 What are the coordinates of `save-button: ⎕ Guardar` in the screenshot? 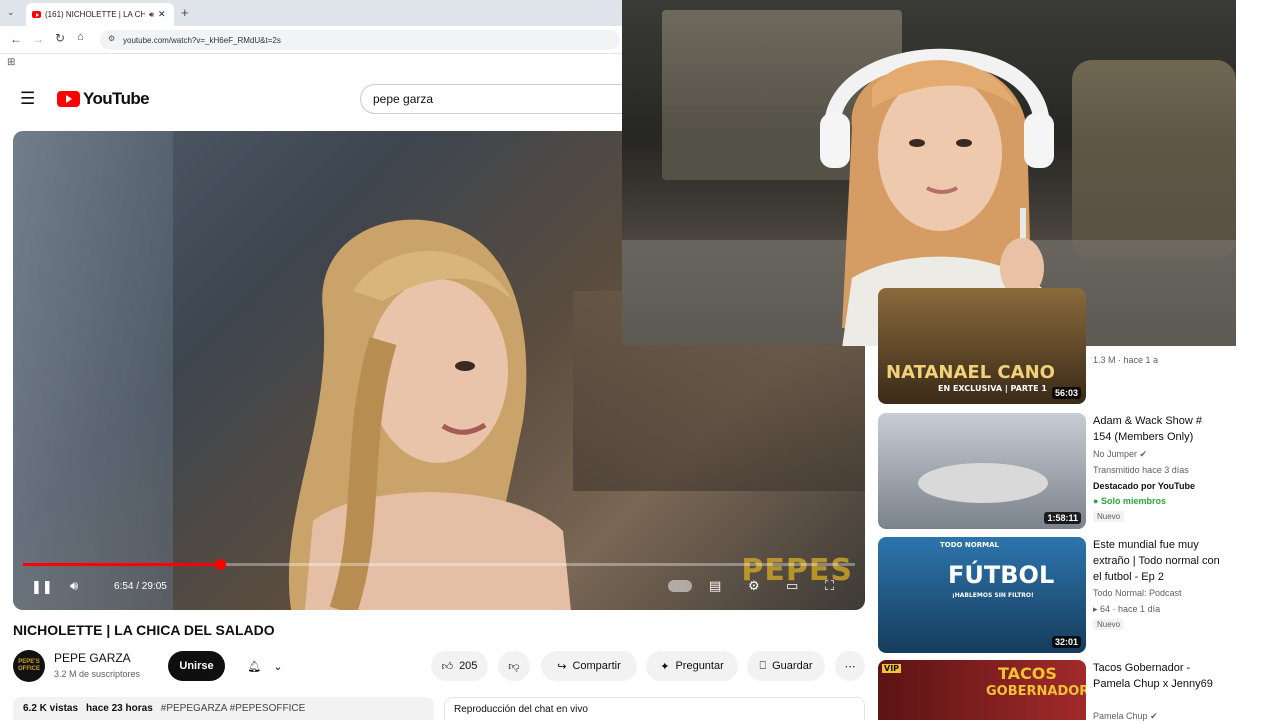 It's located at (786, 666).